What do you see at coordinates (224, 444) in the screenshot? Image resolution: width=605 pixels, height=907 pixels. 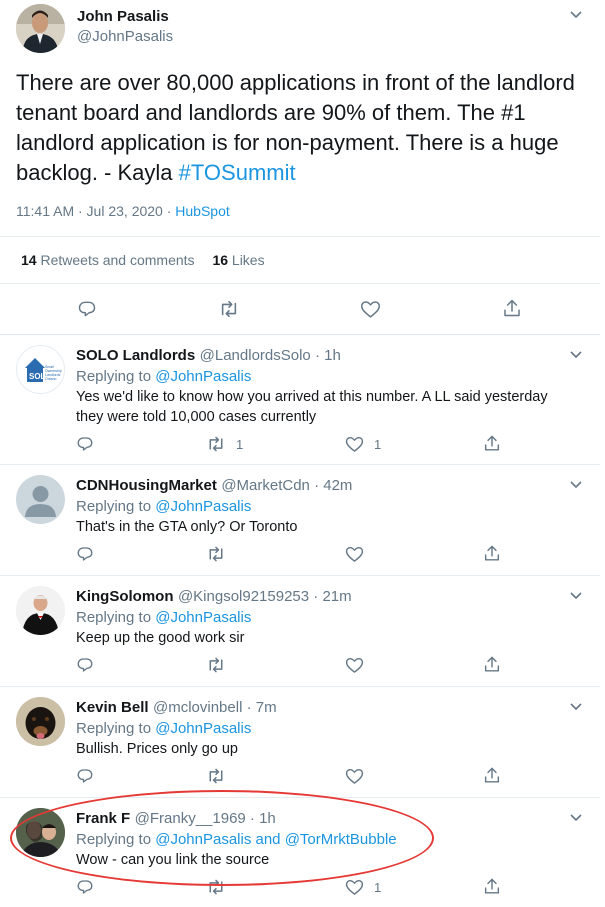 I see `retweet-button: 1` at bounding box center [224, 444].